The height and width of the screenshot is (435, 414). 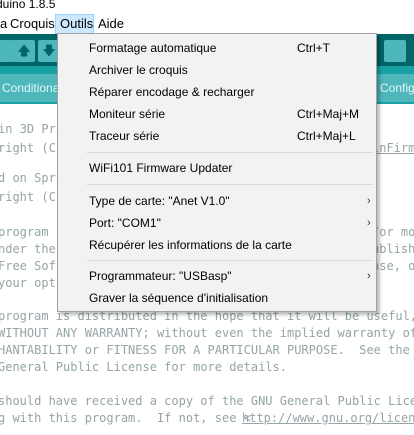 I want to click on upload-arrow-icon: 🡅, so click(x=24, y=50).